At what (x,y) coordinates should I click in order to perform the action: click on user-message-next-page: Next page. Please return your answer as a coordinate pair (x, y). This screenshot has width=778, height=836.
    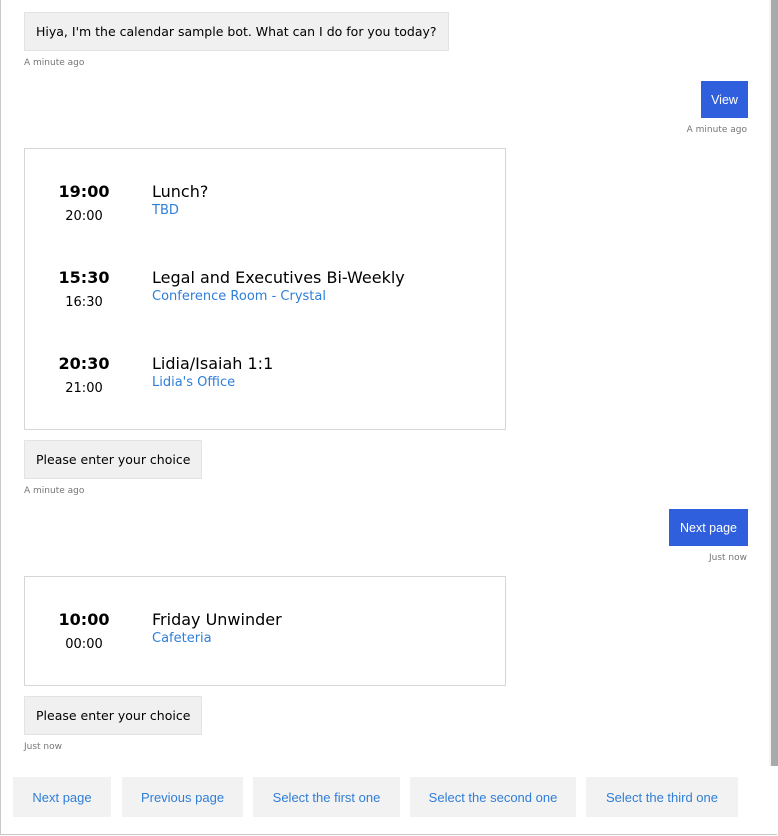
    Looking at the image, I should click on (708, 527).